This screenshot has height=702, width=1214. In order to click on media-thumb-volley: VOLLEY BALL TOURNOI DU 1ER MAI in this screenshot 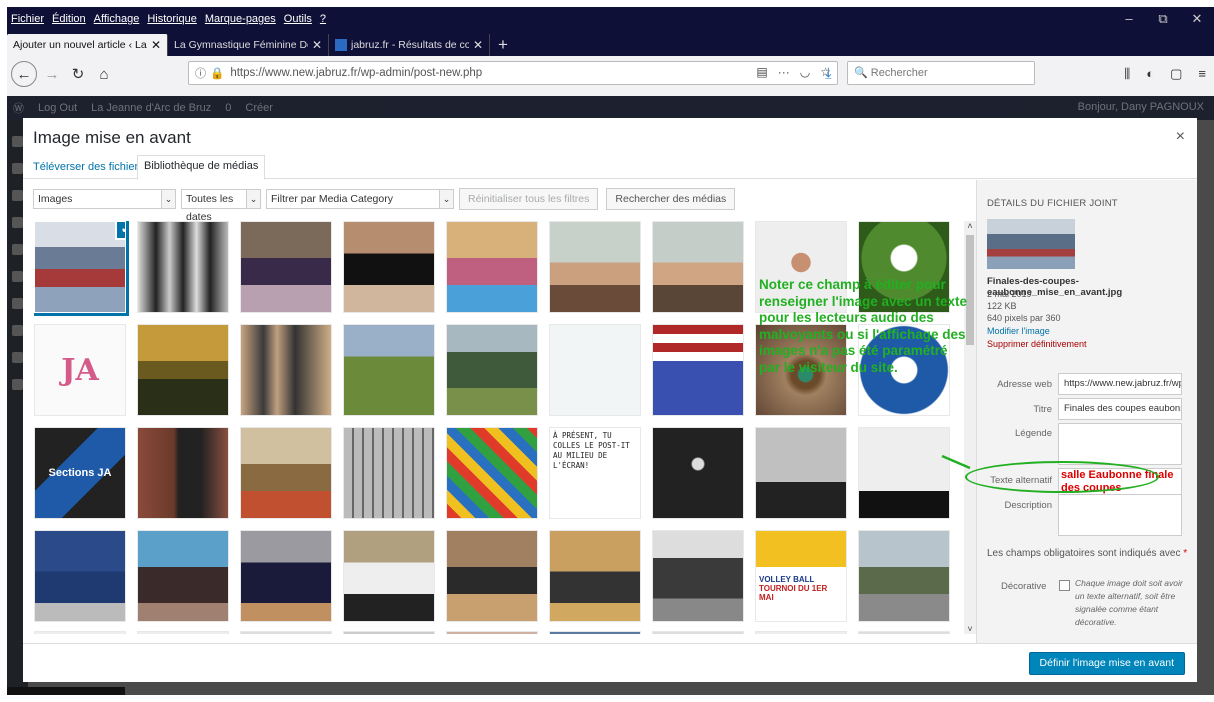, I will do `click(801, 576)`.